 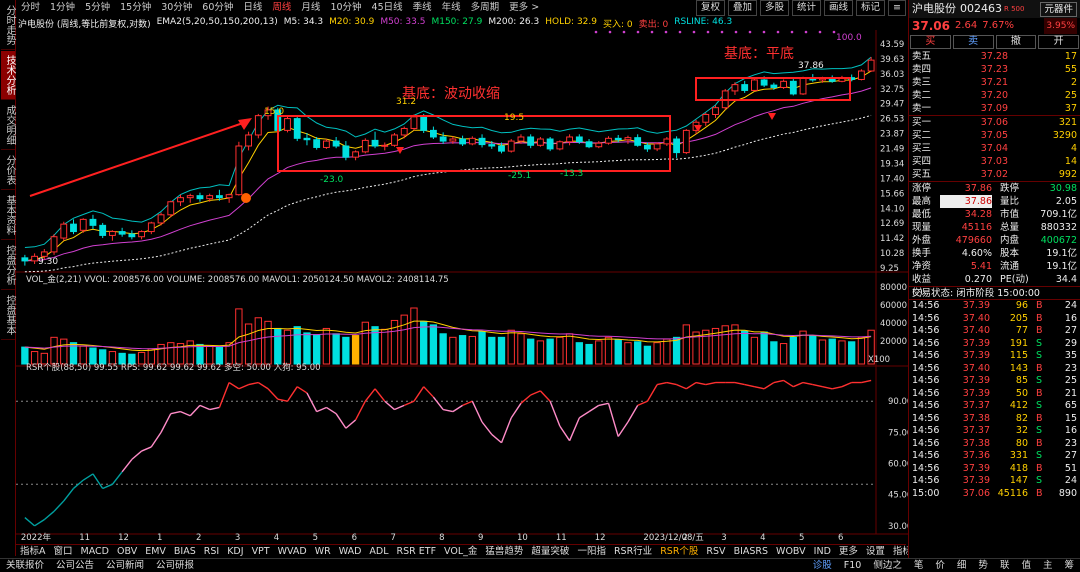 What do you see at coordinates (8, 75) in the screenshot?
I see `sidebar-tab-1: 技术分析` at bounding box center [8, 75].